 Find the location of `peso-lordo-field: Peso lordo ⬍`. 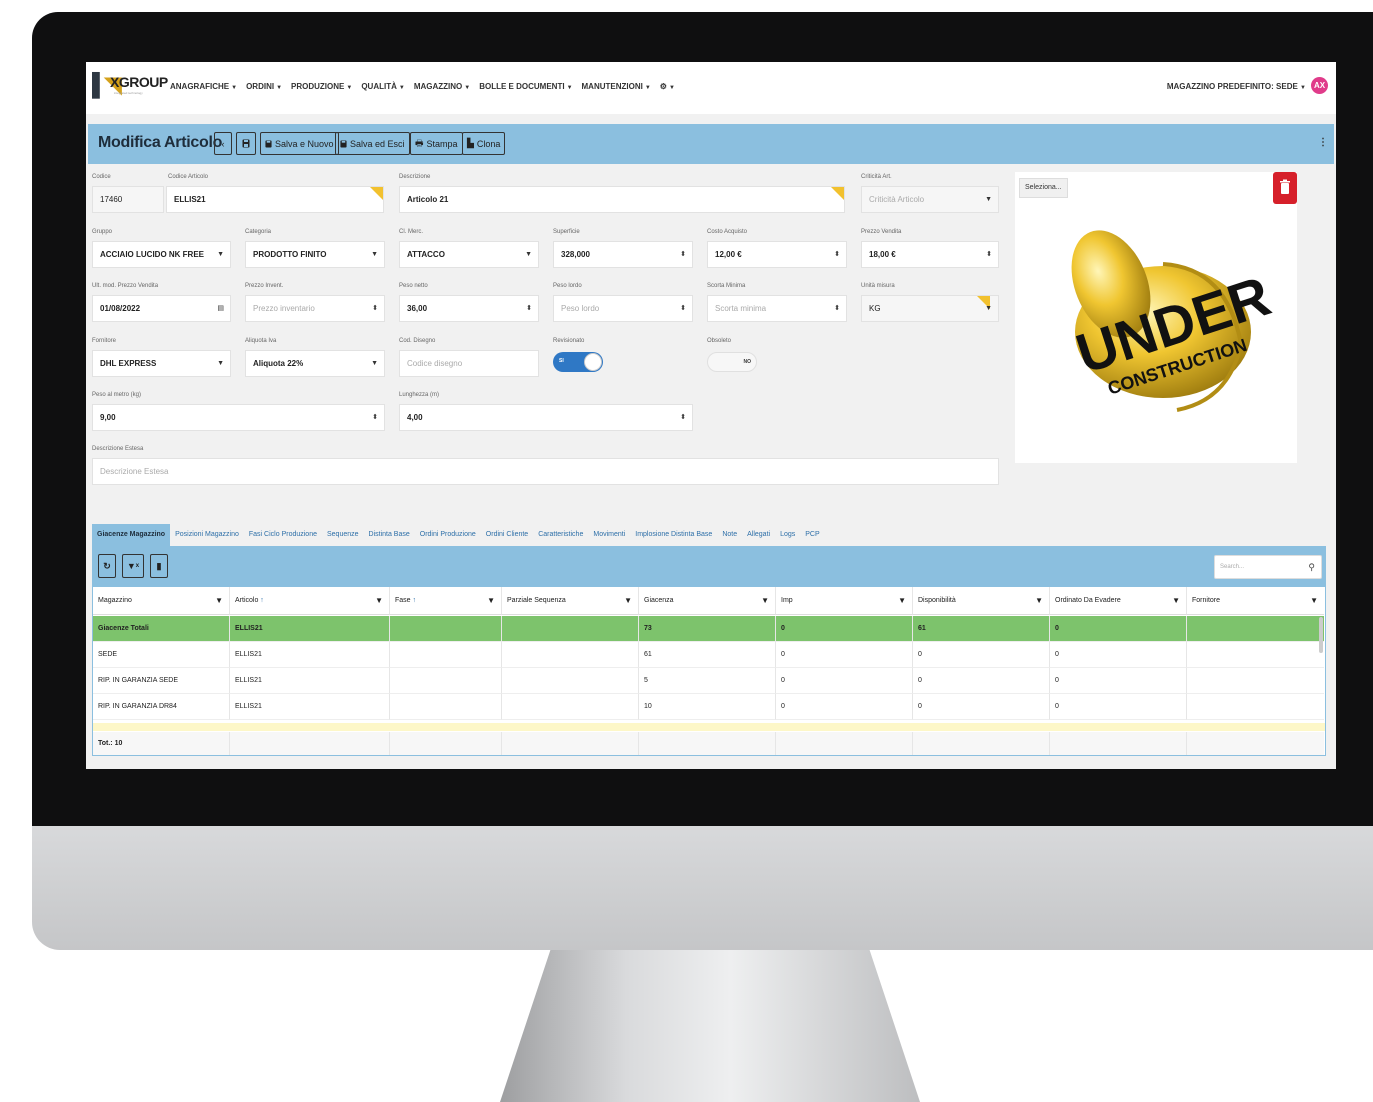

peso-lordo-field: Peso lordo ⬍ is located at coordinates (623, 308).